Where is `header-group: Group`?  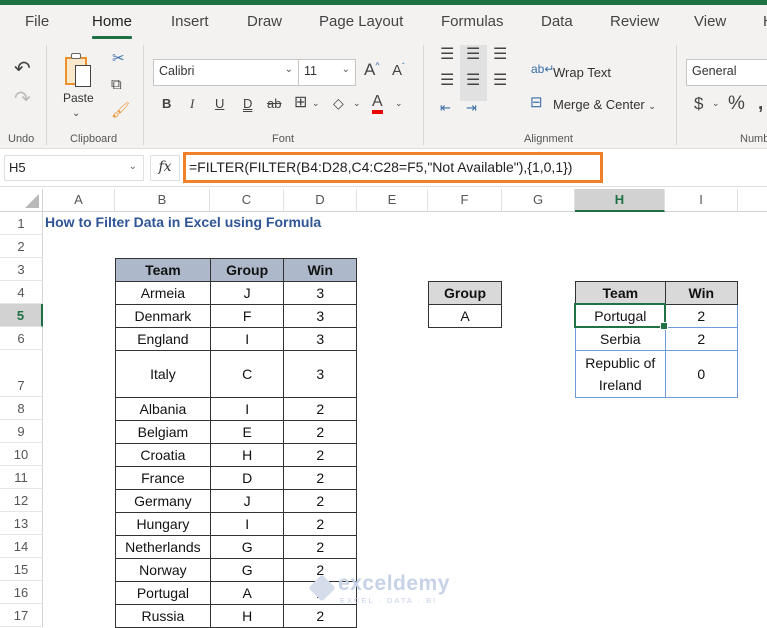
header-group: Group is located at coordinates (247, 270).